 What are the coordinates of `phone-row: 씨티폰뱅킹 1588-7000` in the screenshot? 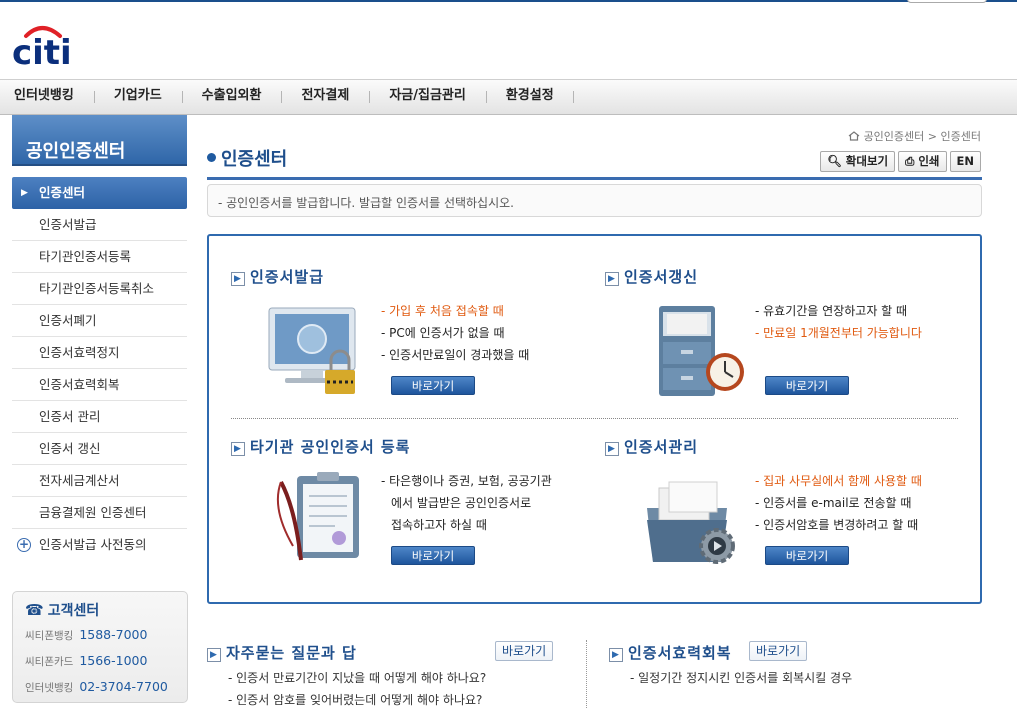 It's located at (100, 635).